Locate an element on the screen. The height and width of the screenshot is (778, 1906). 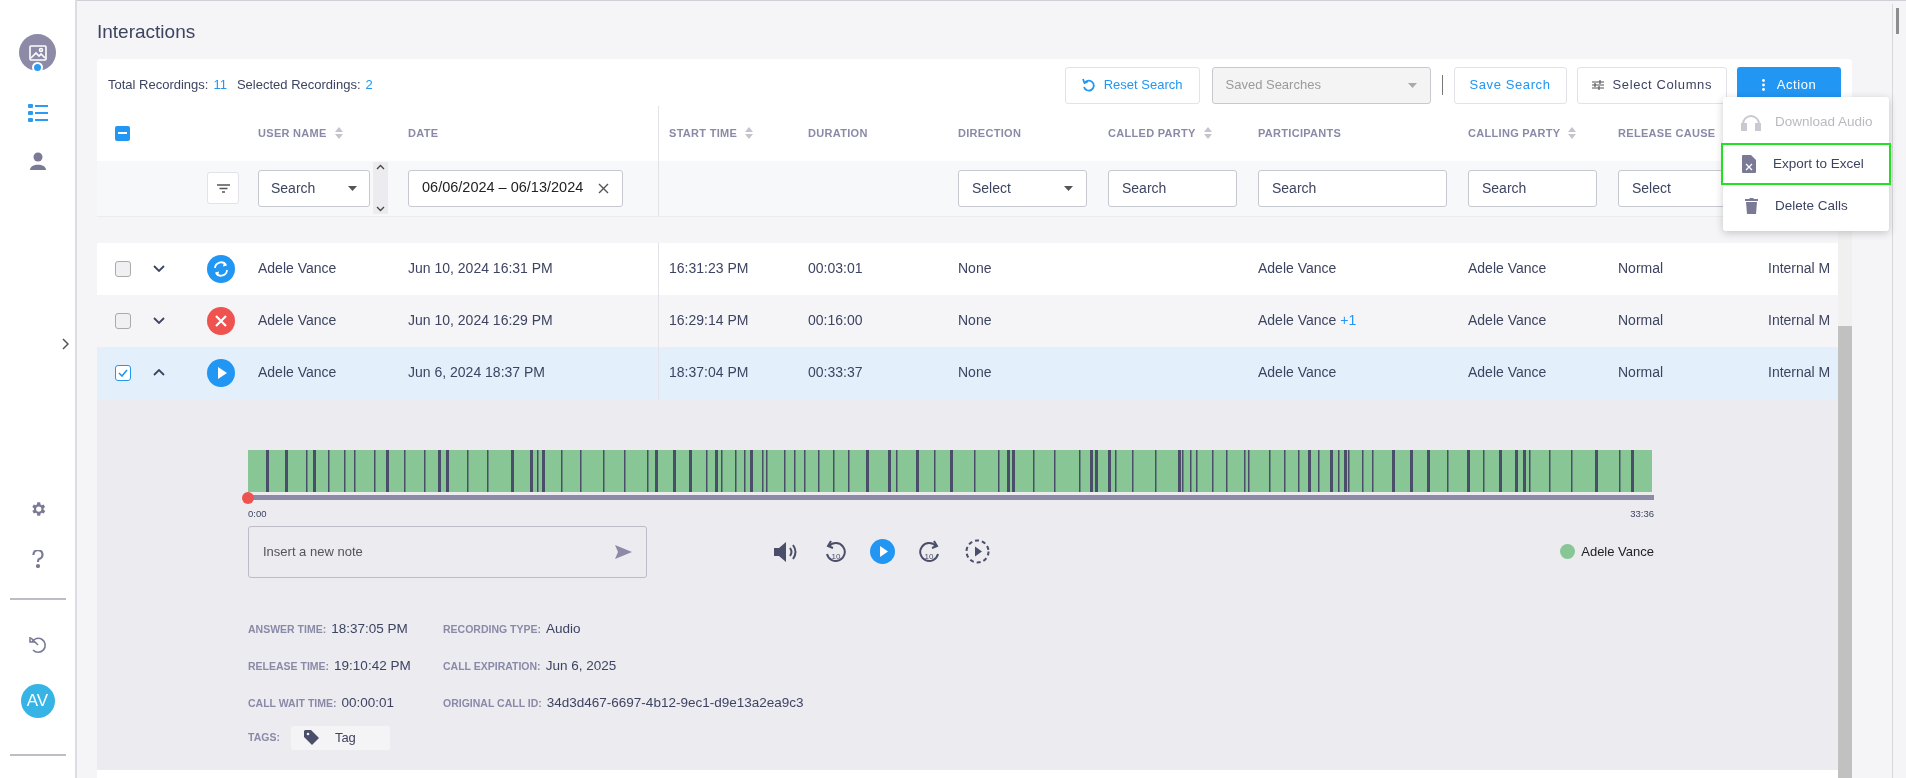
person-icon is located at coordinates (37, 161).